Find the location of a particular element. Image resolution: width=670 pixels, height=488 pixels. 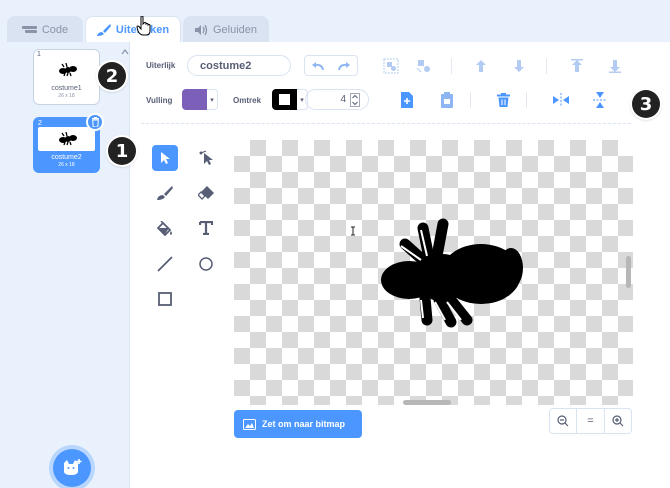

zoom-in-icon is located at coordinates (618, 421).